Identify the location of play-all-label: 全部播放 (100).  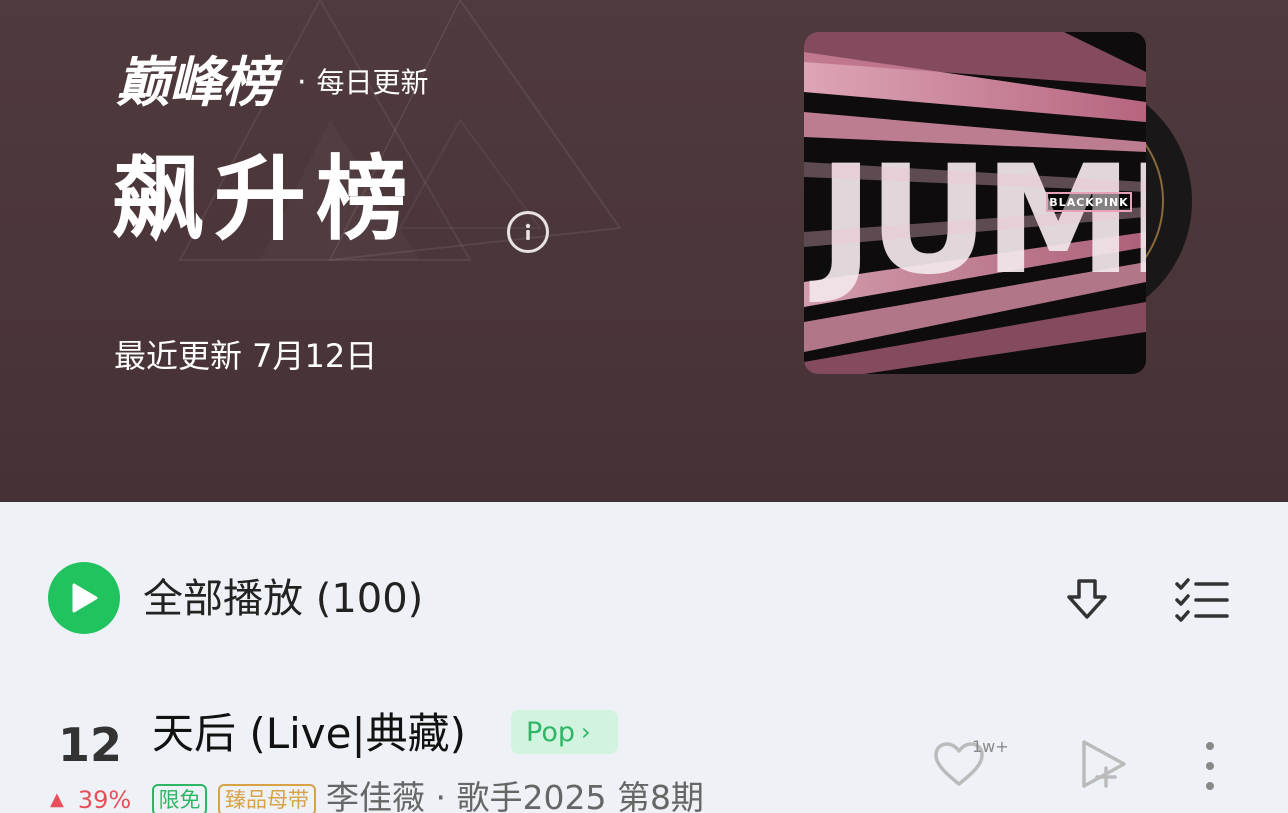
(283, 599).